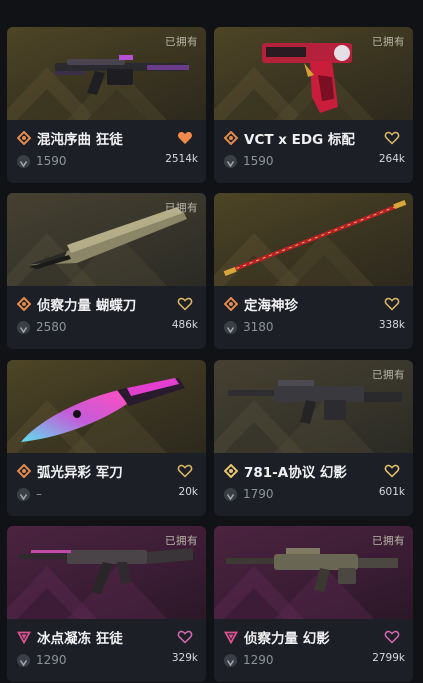 The image size is (423, 683). I want to click on skin-name: 弧光异彩 军刀, so click(80, 473).